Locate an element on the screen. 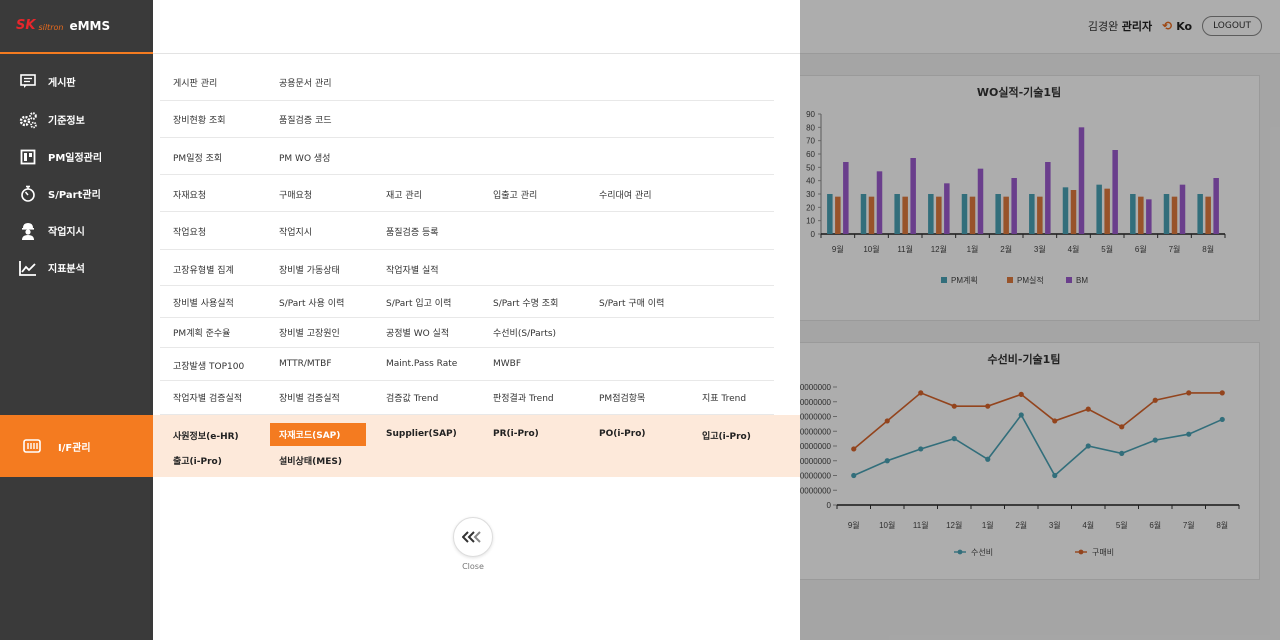  logo-emms: eMMS is located at coordinates (90, 26).